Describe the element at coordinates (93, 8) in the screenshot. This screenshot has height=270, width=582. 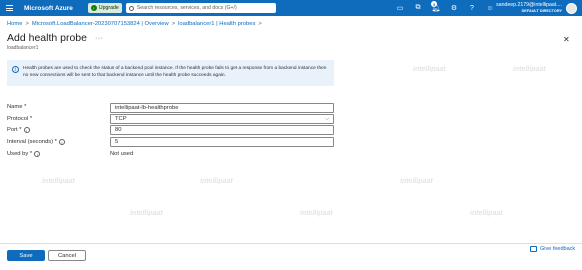
I see `upgrade-icon: ↑` at that location.